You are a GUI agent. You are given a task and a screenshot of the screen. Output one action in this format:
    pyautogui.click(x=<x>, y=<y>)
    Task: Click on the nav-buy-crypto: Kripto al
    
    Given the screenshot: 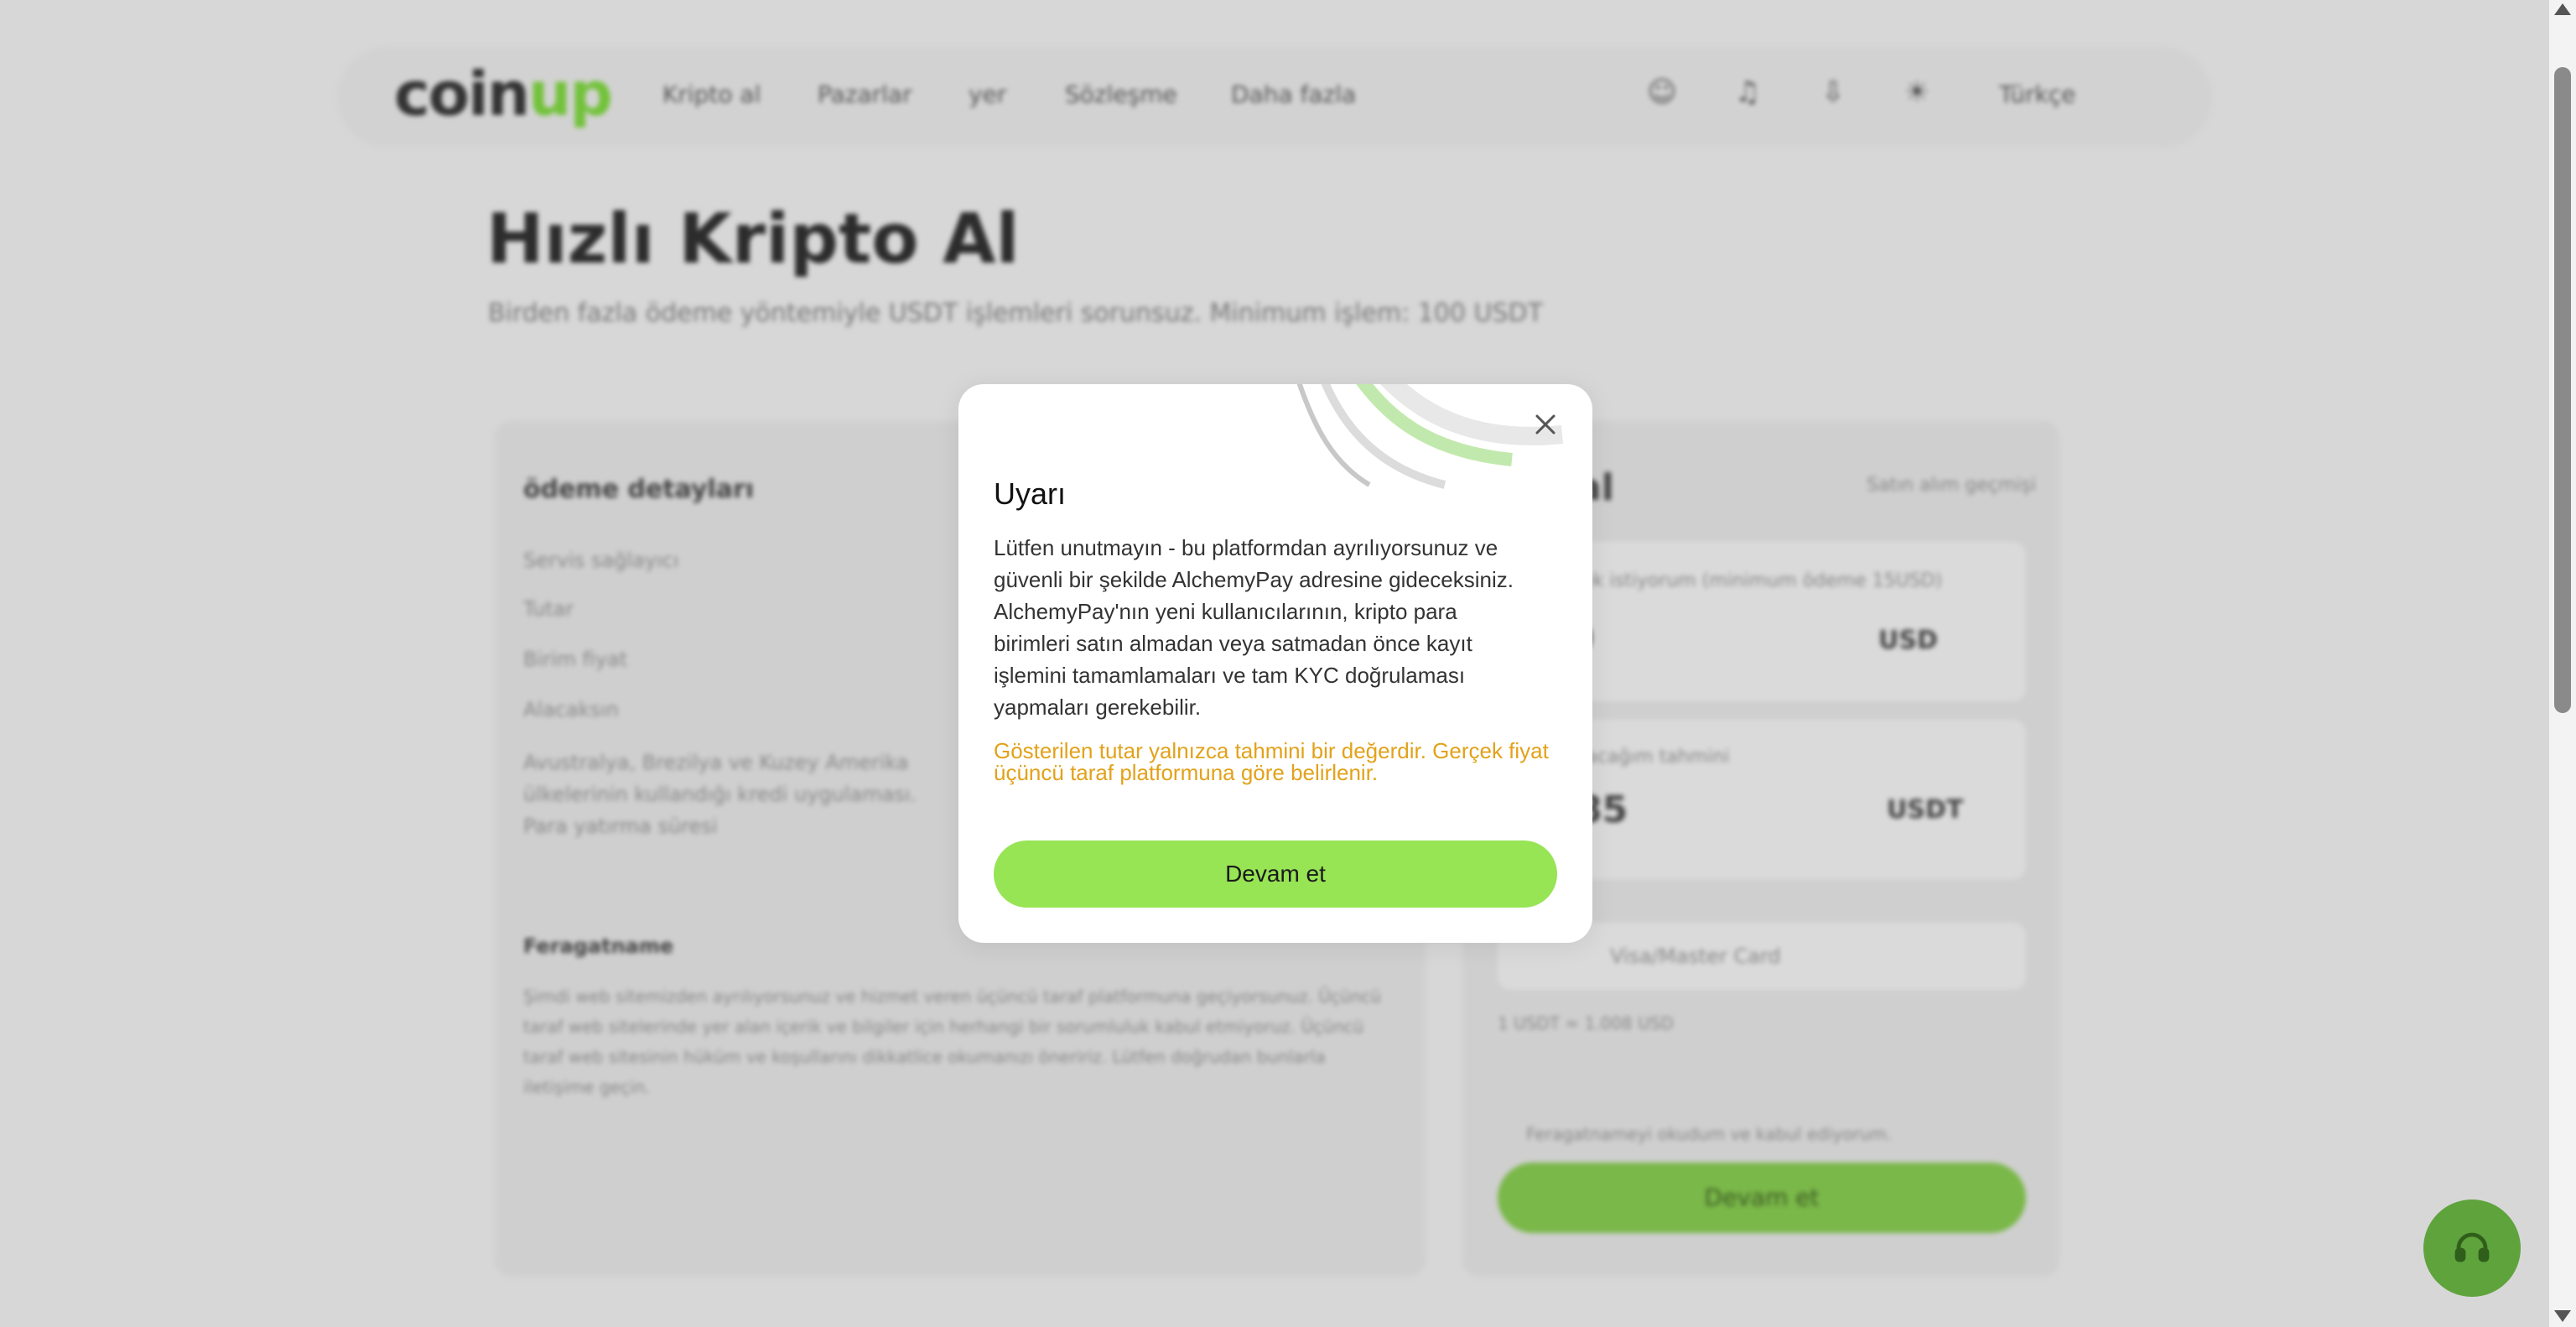 What is the action you would take?
    pyautogui.click(x=711, y=94)
    